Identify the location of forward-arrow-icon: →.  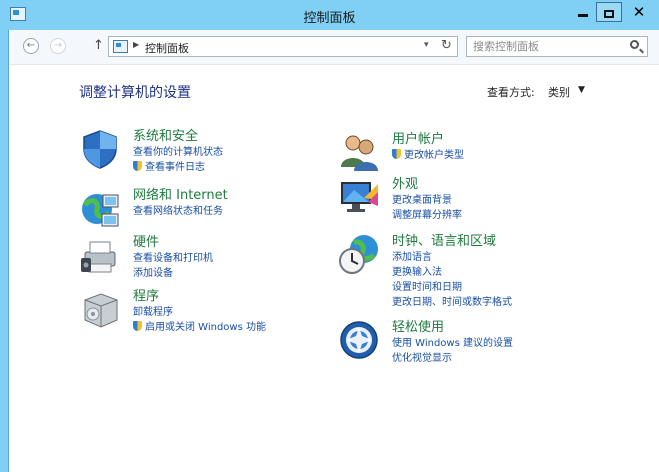
(58, 45).